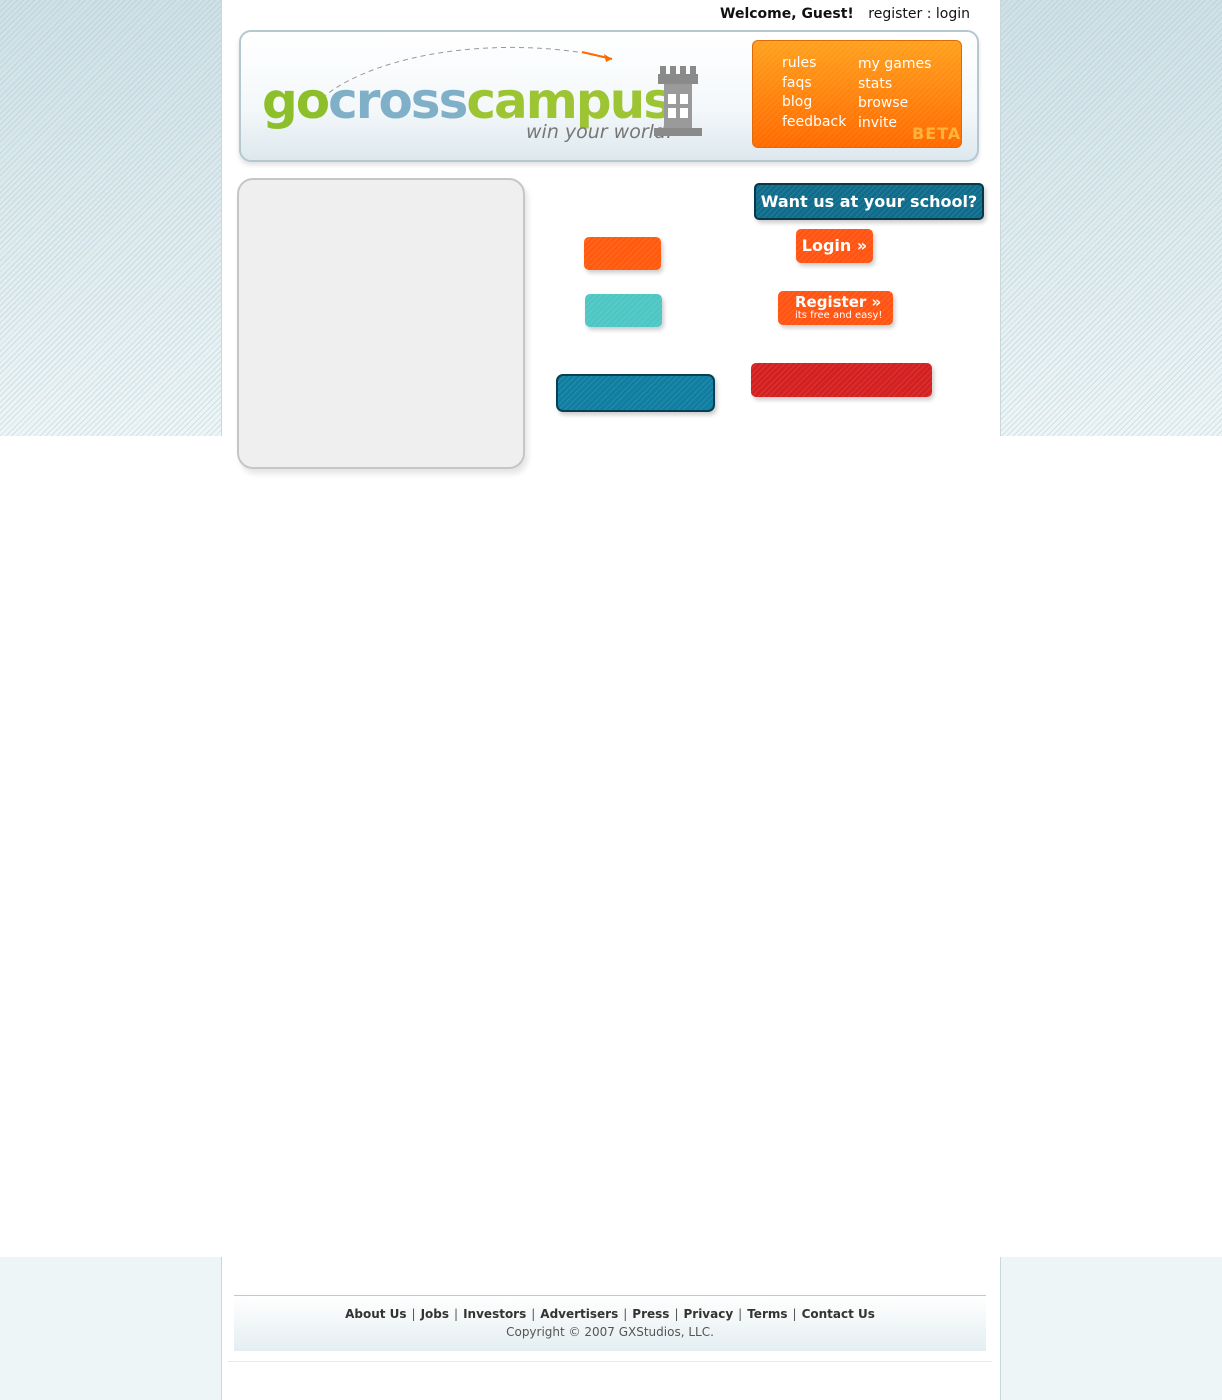 The width and height of the screenshot is (1222, 1400). I want to click on footer-link-contact-us: Contact Us, so click(838, 1314).